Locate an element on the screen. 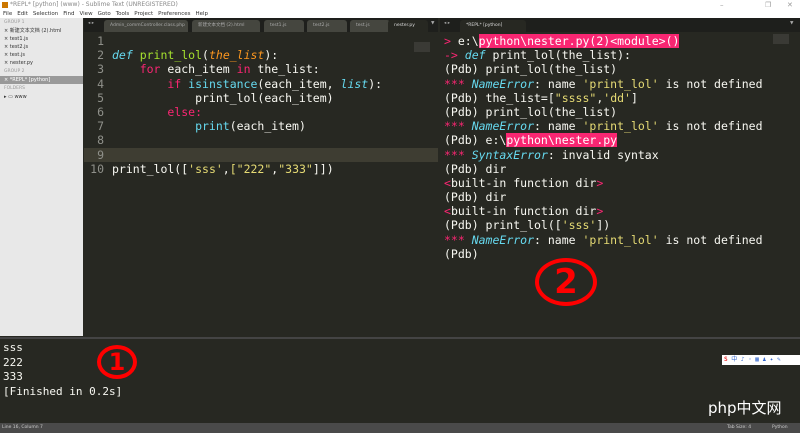 Image resolution: width=800 pixels, height=433 pixels. menu-file: File is located at coordinates (7, 14).